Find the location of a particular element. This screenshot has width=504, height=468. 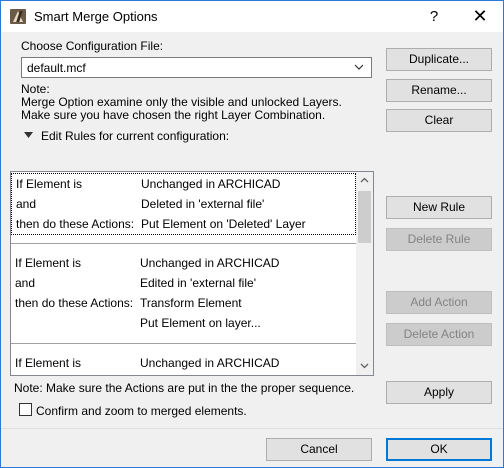

collapse-triangle-icon is located at coordinates (28, 136).